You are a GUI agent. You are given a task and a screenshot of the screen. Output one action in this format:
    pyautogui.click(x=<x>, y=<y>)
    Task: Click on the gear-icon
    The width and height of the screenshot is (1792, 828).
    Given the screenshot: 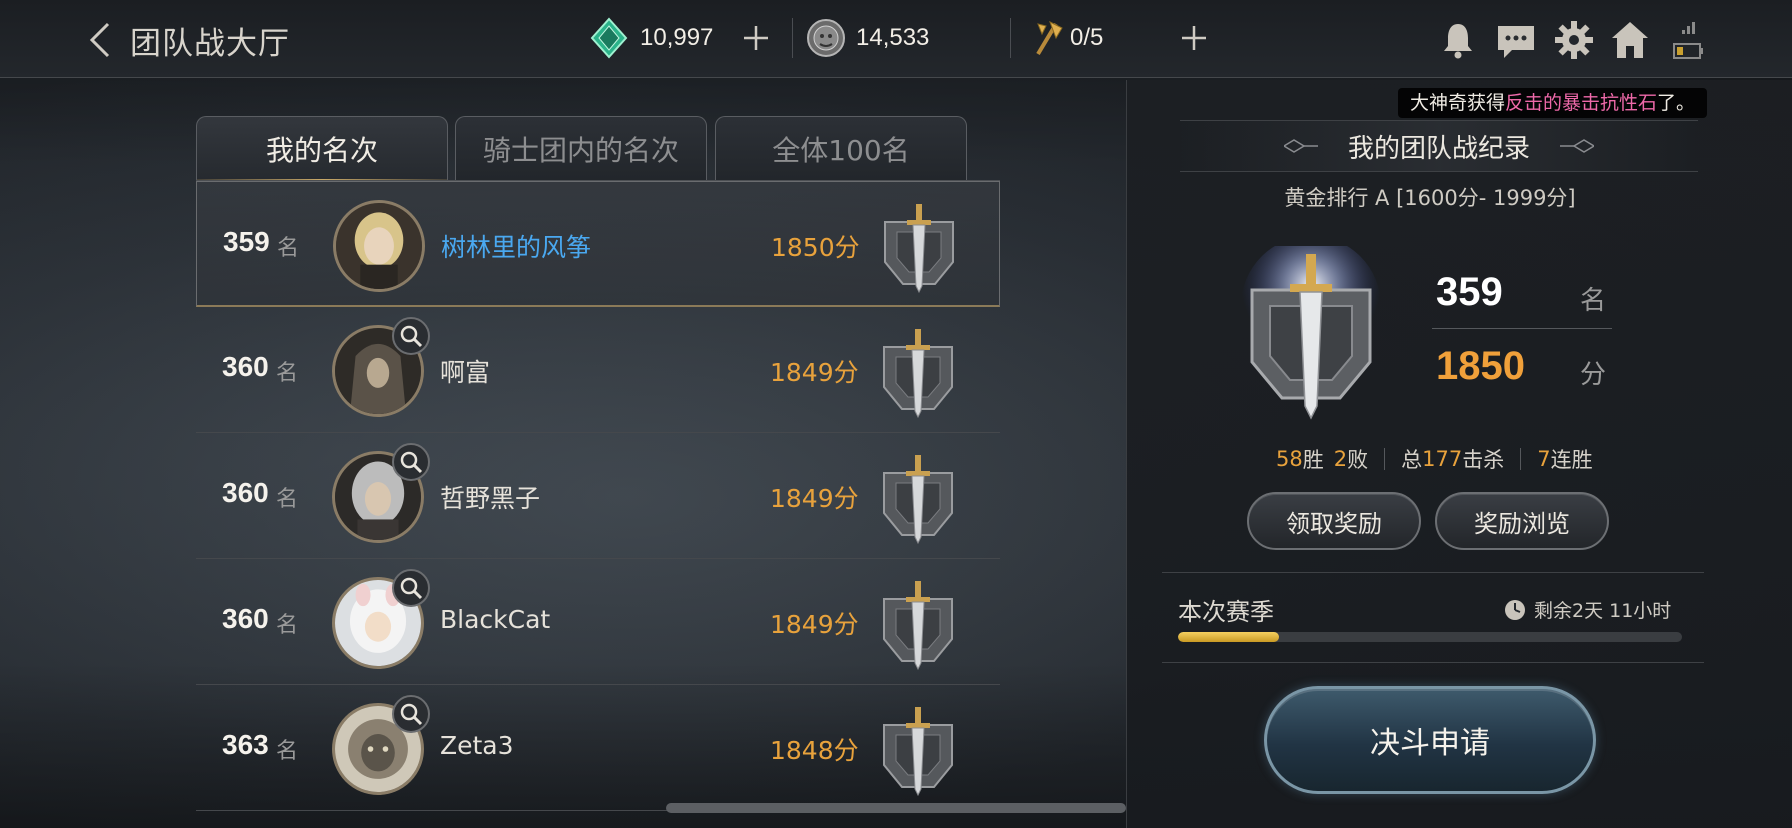 What is the action you would take?
    pyautogui.click(x=1574, y=40)
    